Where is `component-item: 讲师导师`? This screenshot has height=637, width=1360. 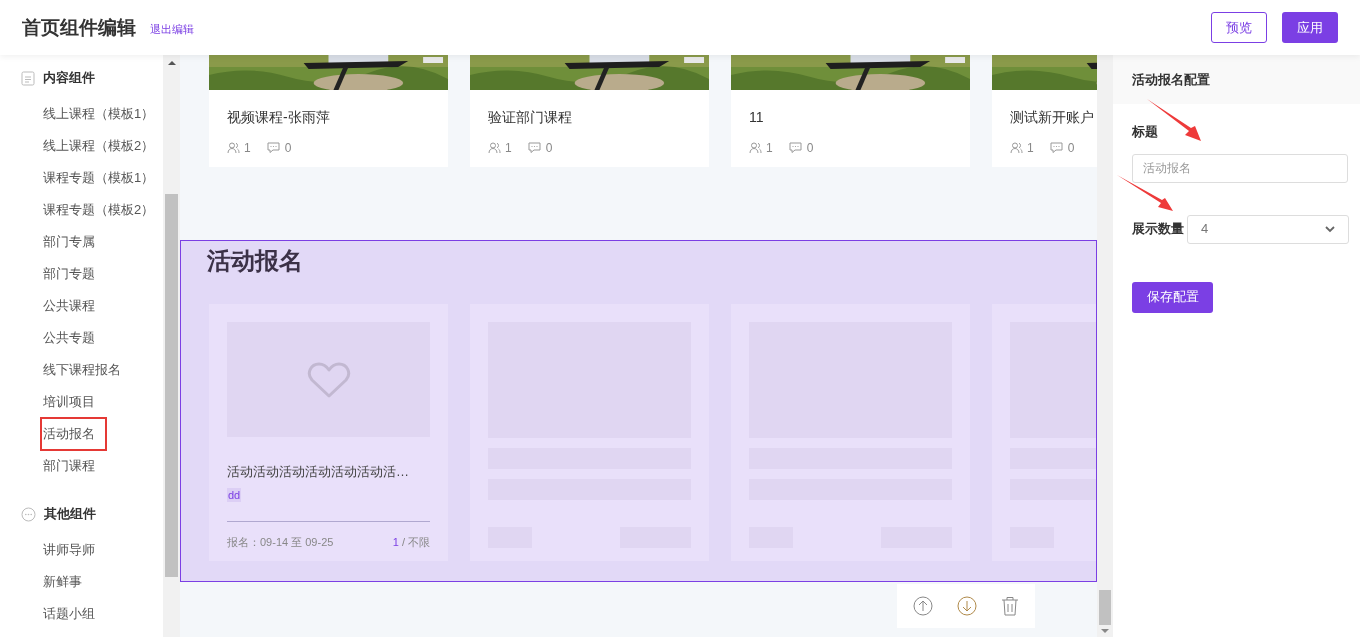 component-item: 讲师导师 is located at coordinates (69, 550).